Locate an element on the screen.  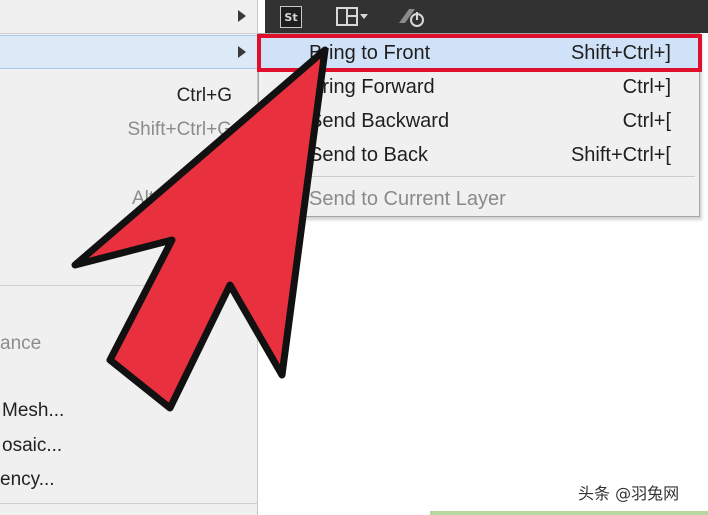
menu-item-send-to-current-layer: Send to Current Layer is located at coordinates (479, 199).